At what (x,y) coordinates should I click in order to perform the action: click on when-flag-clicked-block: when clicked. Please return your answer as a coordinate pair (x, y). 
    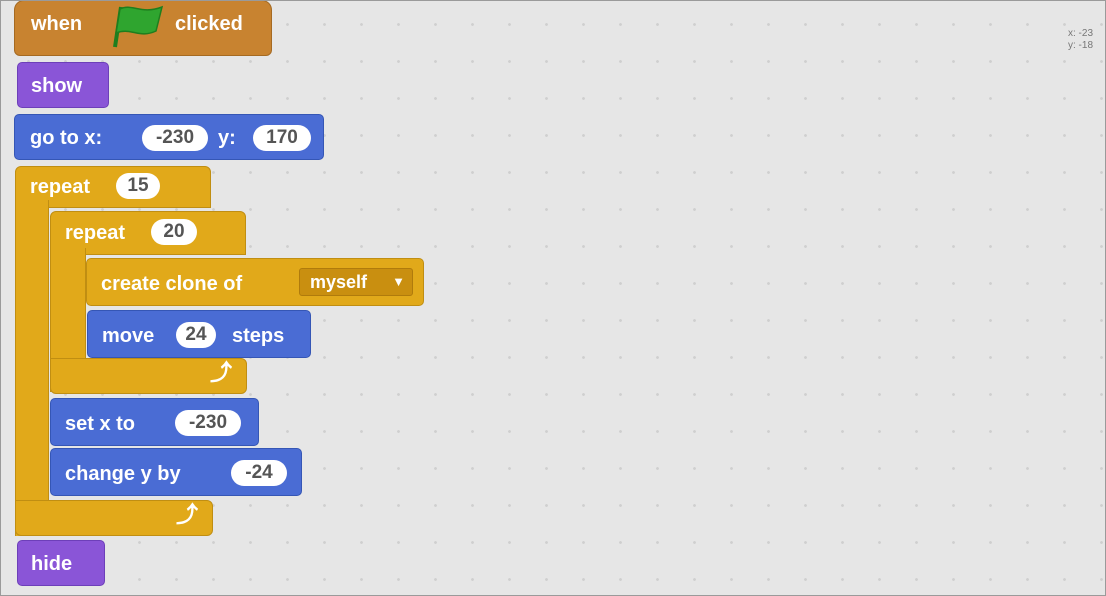
    Looking at the image, I should click on (143, 28).